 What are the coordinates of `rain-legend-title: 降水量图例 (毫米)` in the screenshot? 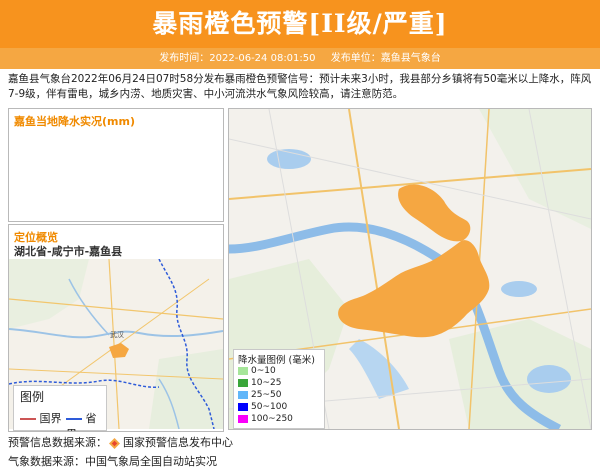 It's located at (276, 360).